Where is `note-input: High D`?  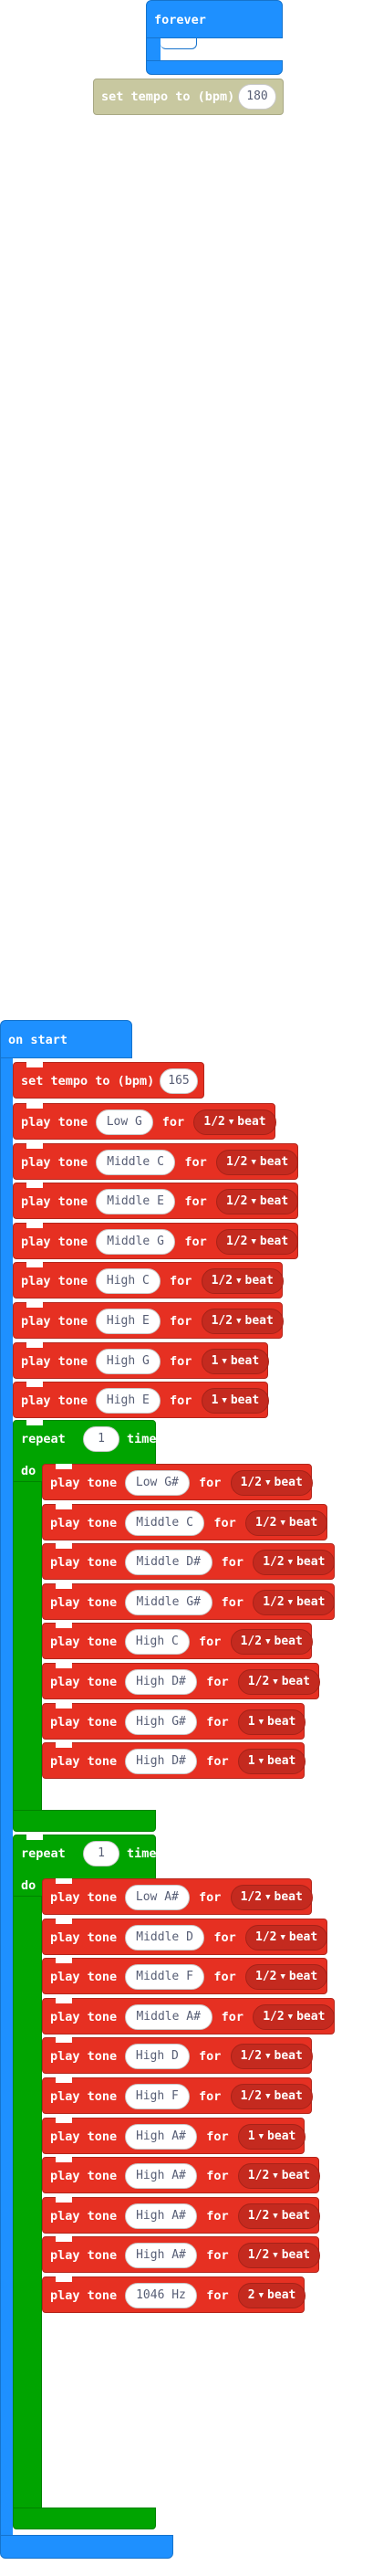 note-input: High D is located at coordinates (157, 2056).